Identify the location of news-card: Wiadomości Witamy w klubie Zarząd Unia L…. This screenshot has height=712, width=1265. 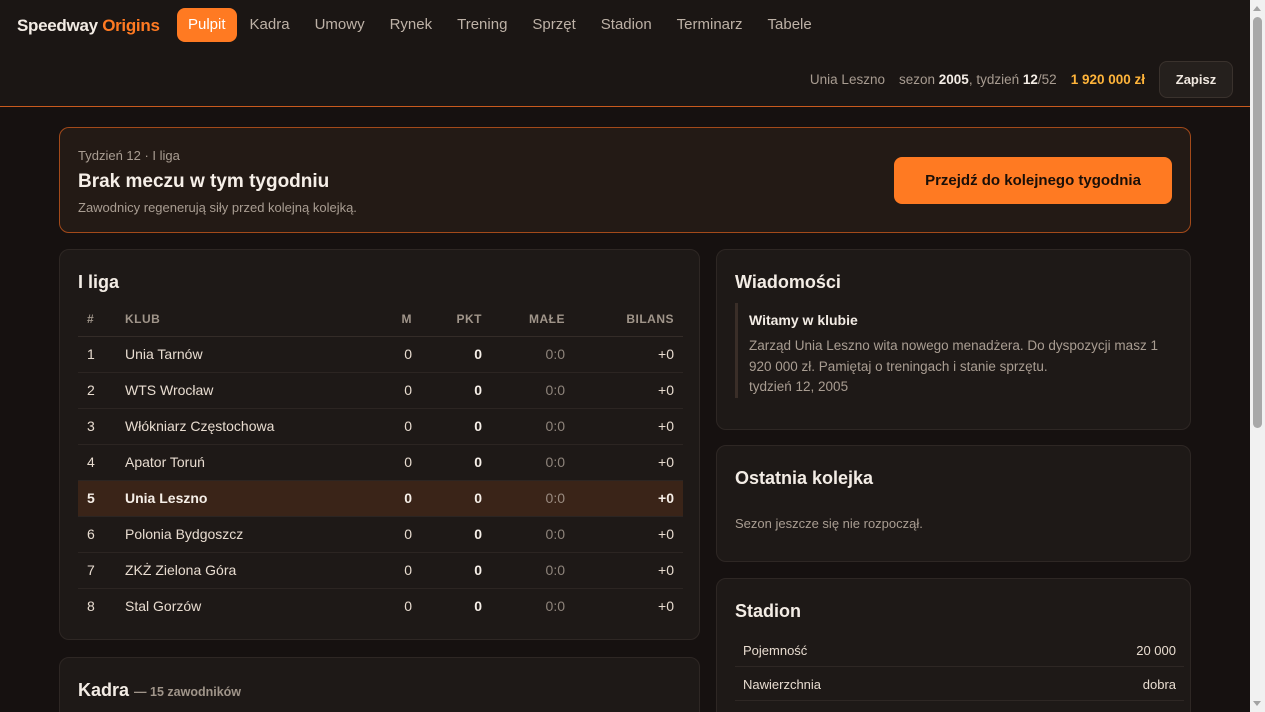
(953, 339).